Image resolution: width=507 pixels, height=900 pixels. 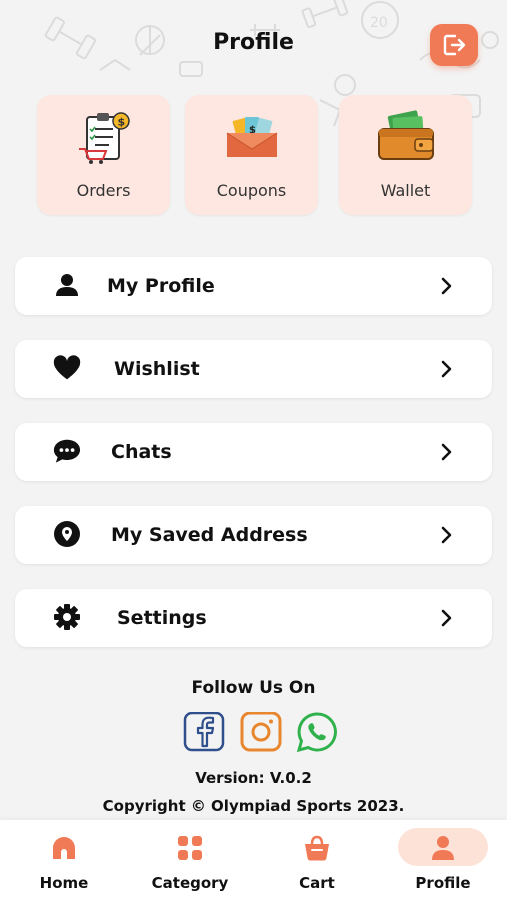 What do you see at coordinates (104, 138) in the screenshot?
I see `orders-clipboard-icon: $` at bounding box center [104, 138].